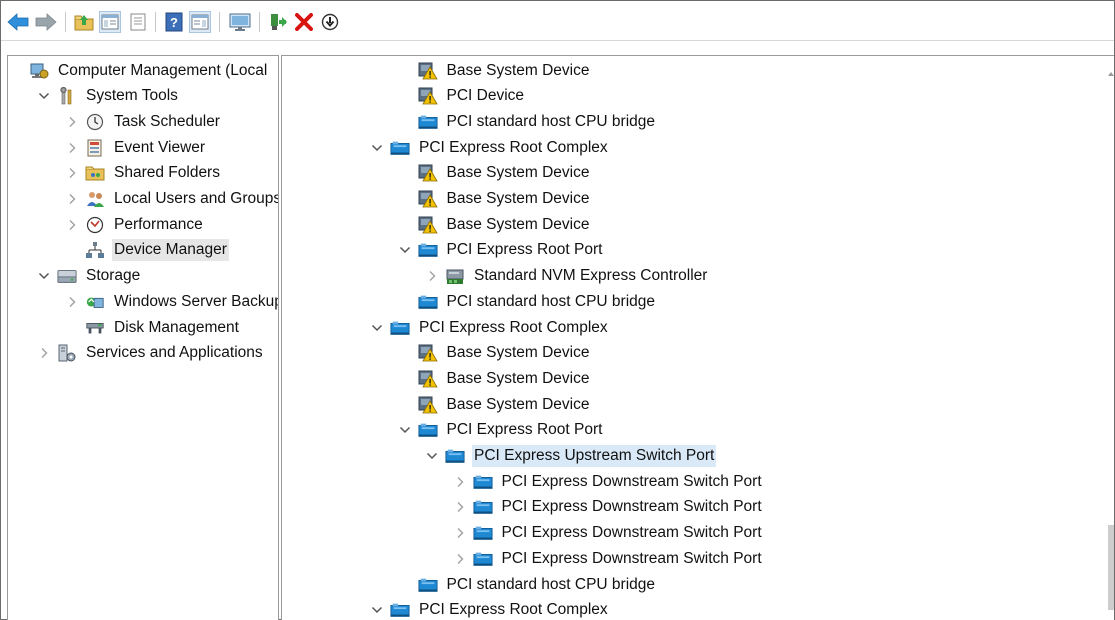  Describe the element at coordinates (513, 327) in the screenshot. I see `device-tree-item-label: PCI Express Root Complex` at that location.